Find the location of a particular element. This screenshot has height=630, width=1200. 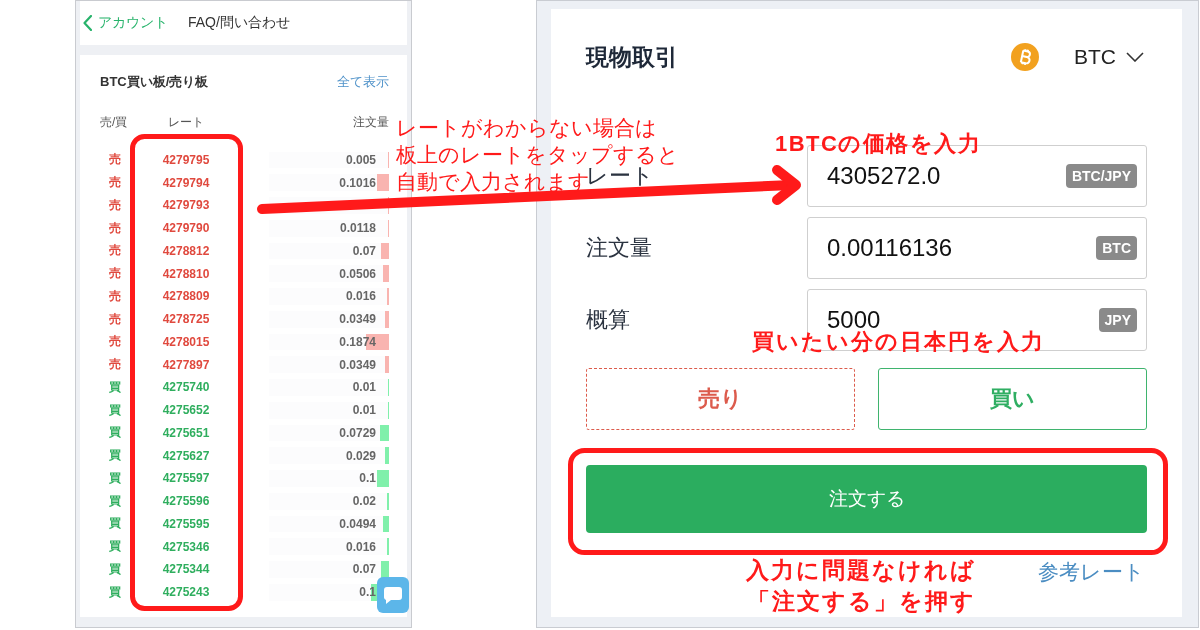

sell-button: 売り is located at coordinates (720, 399).